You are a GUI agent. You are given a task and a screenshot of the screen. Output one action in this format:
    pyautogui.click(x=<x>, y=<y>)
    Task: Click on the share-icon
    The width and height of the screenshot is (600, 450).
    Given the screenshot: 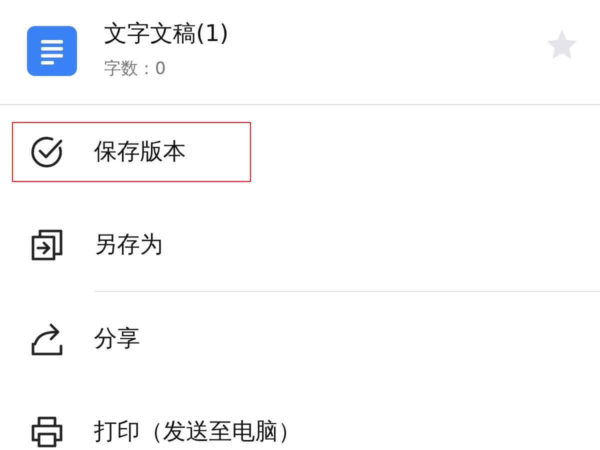 What is the action you would take?
    pyautogui.click(x=47, y=339)
    